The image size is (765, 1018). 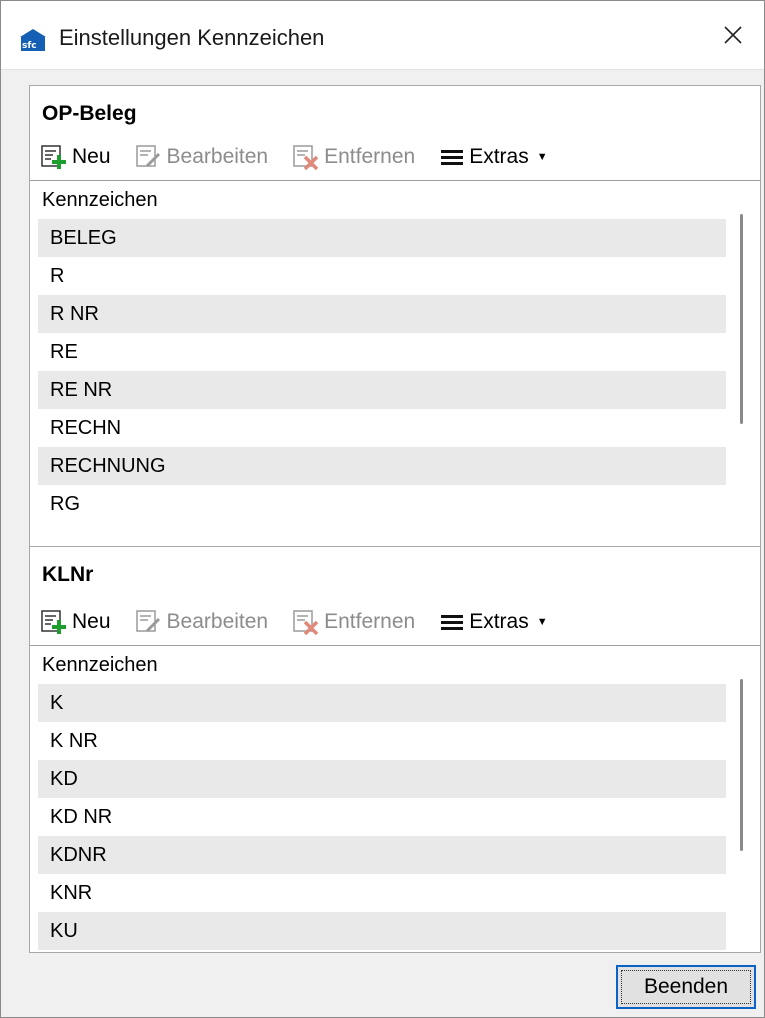 I want to click on table-row: KNR, so click(x=383, y=893).